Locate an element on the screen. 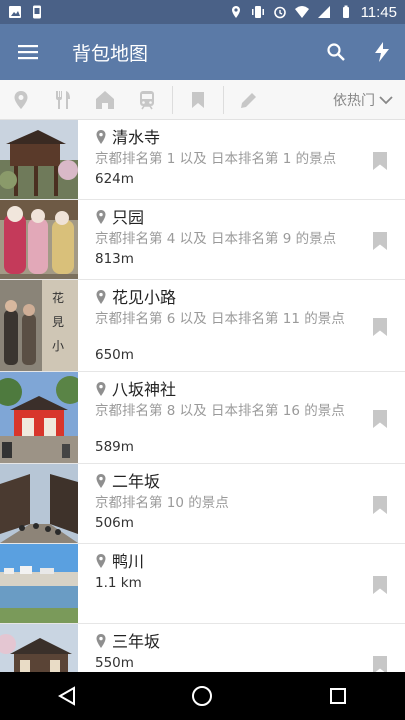 The width and height of the screenshot is (405, 720). svg-text: 見 is located at coordinates (58, 322).